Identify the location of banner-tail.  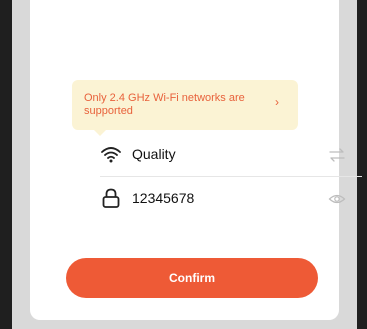
(100, 133).